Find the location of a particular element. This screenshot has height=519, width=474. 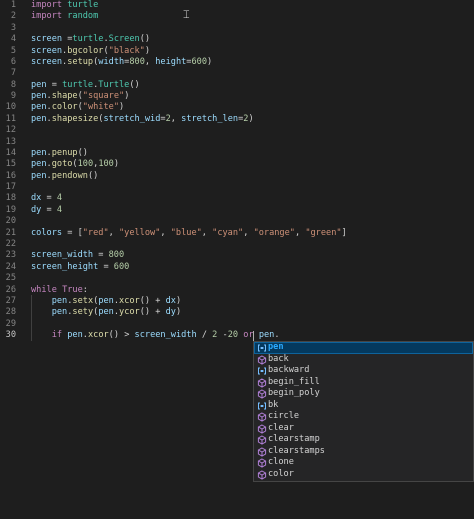

code-token: random is located at coordinates (83, 16).